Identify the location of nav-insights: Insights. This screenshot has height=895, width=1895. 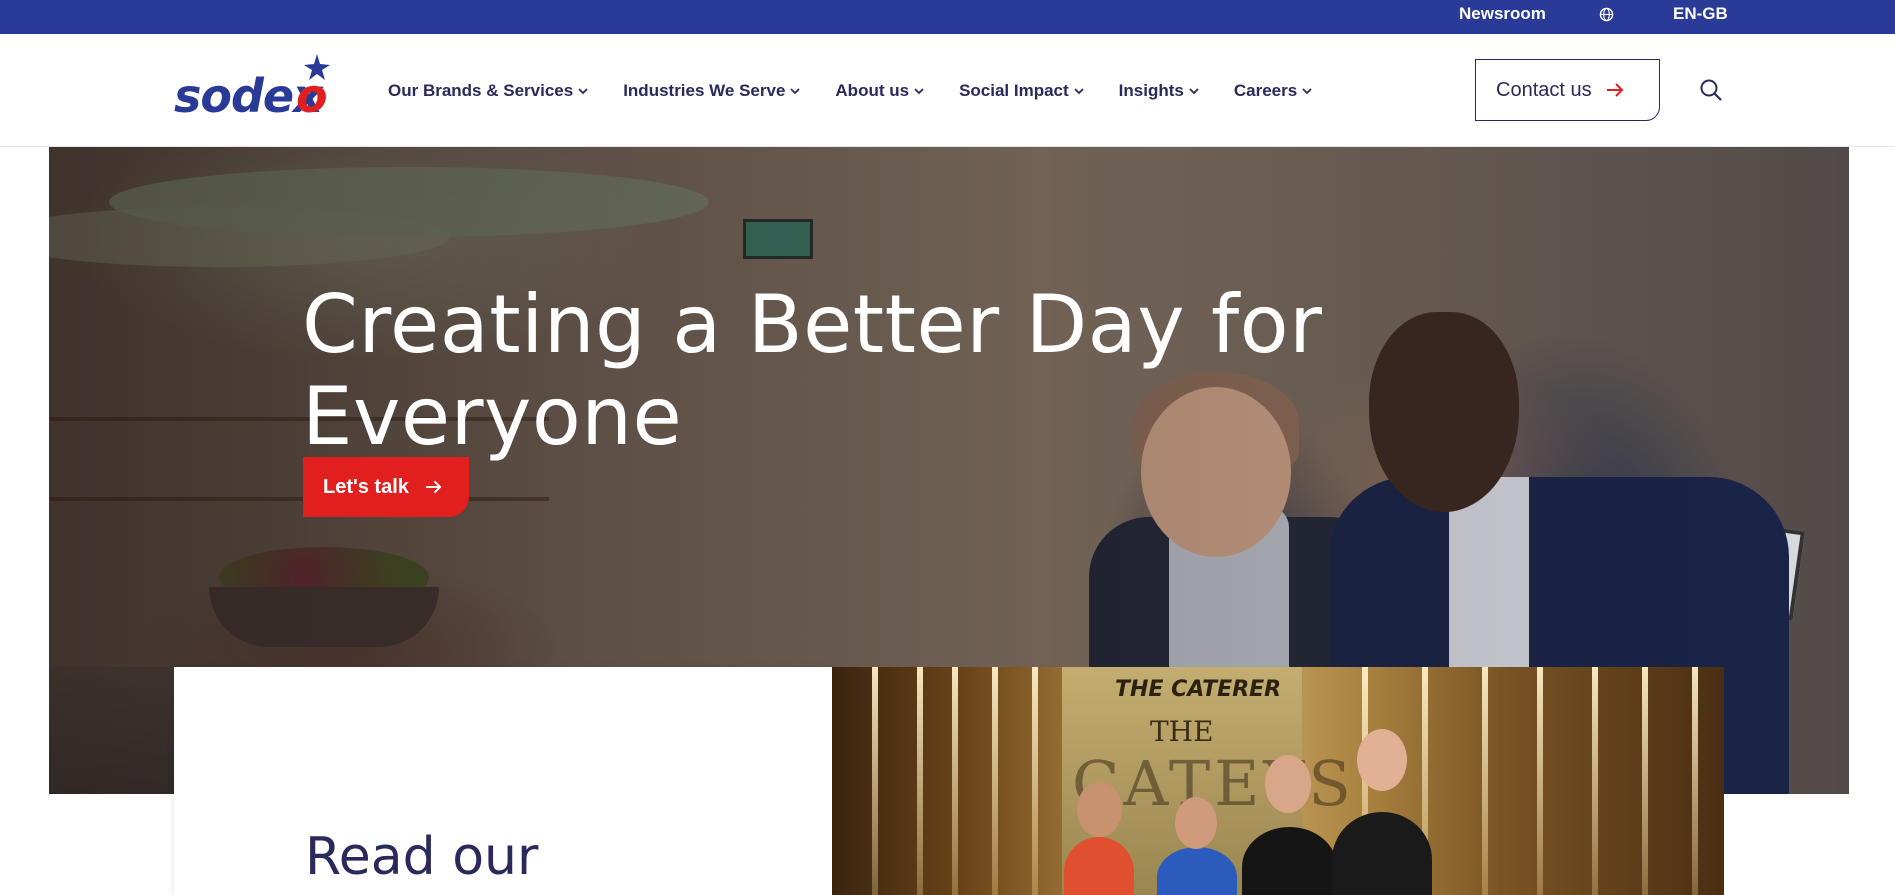
(1159, 91).